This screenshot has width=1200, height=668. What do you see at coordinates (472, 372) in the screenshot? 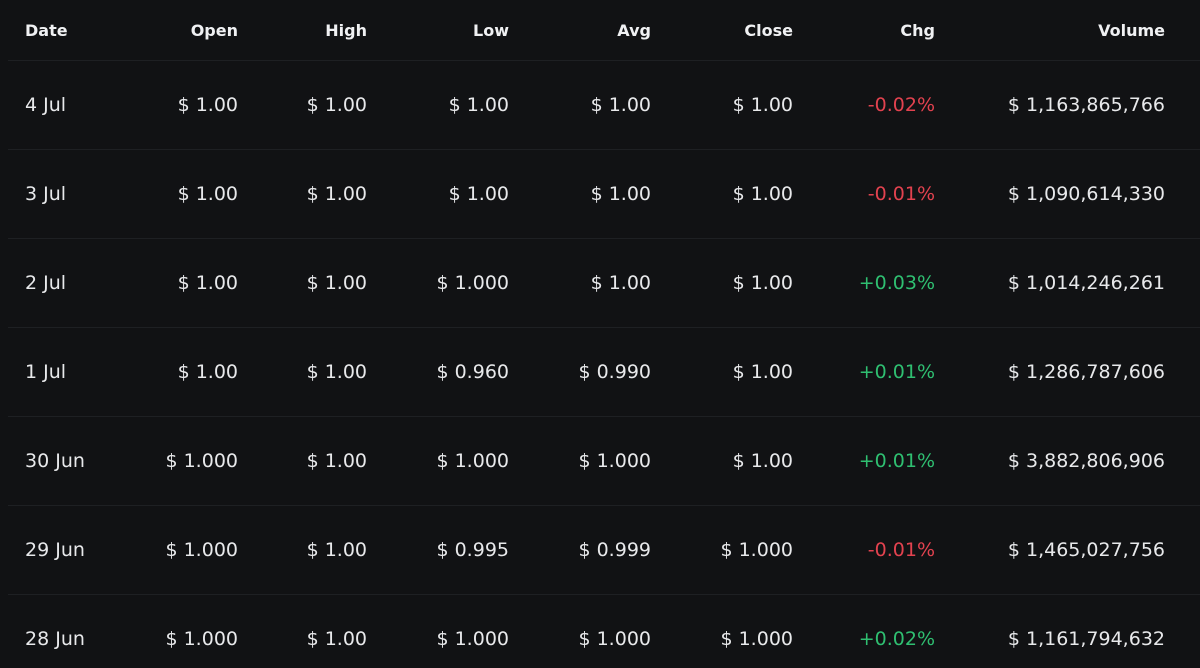
I see `cell-low: $ 0.960` at bounding box center [472, 372].